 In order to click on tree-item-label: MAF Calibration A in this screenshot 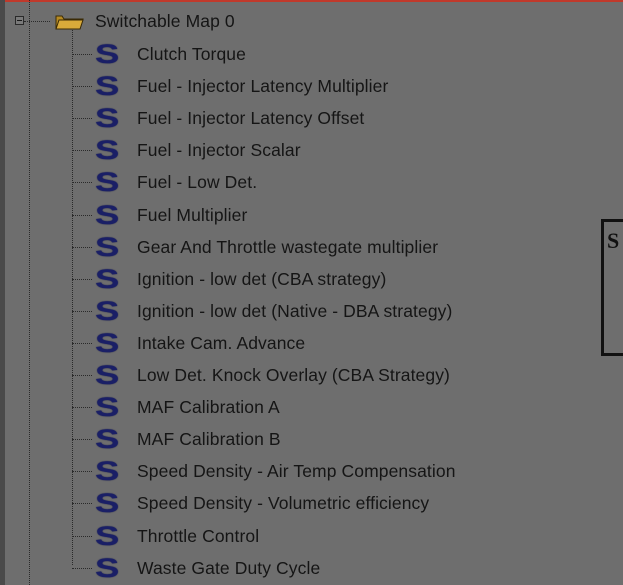, I will do `click(208, 407)`.